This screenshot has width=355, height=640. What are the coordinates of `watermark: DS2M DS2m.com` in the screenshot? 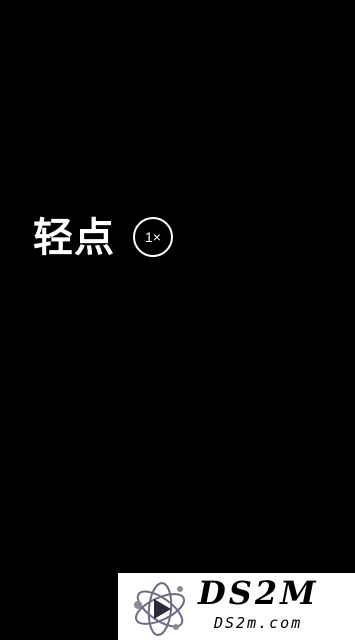 It's located at (236, 606).